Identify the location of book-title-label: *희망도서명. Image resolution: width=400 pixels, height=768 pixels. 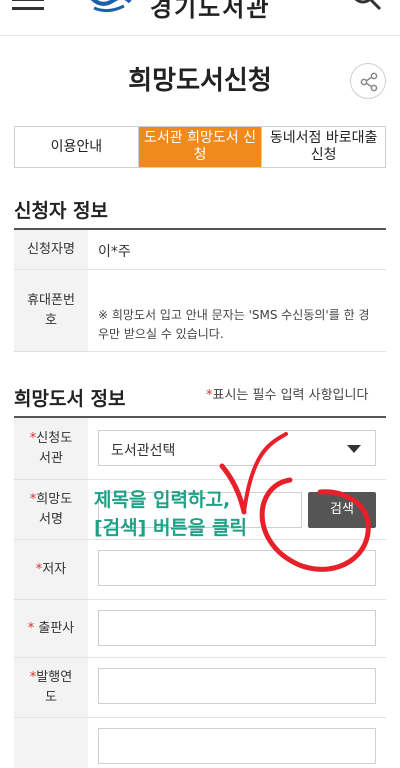
(51, 509).